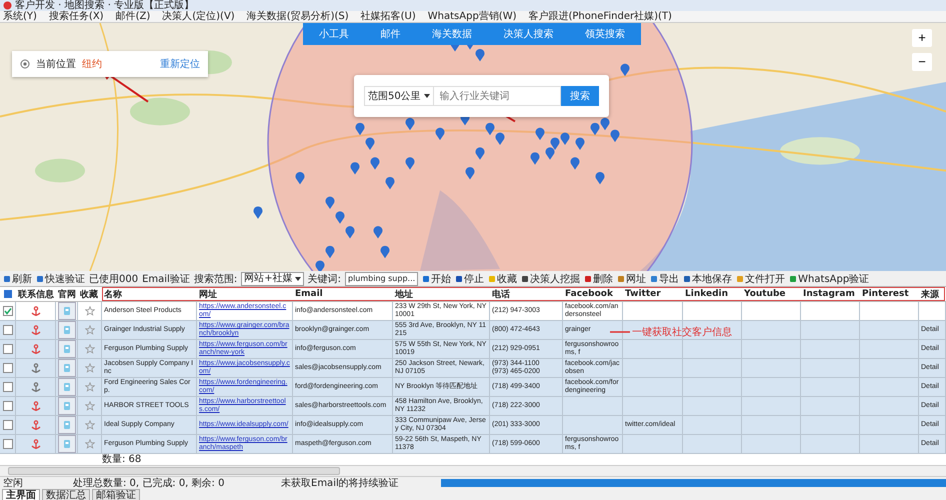 The width and height of the screenshot is (946, 500). What do you see at coordinates (297, 278) in the screenshot?
I see `caret-icon` at bounding box center [297, 278].